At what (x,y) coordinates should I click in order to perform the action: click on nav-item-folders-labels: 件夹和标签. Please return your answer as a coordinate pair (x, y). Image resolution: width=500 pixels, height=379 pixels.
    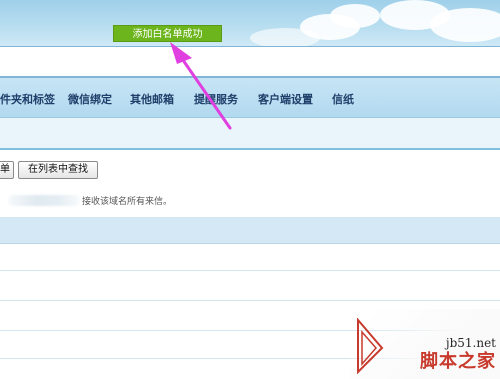
    Looking at the image, I should click on (27, 99).